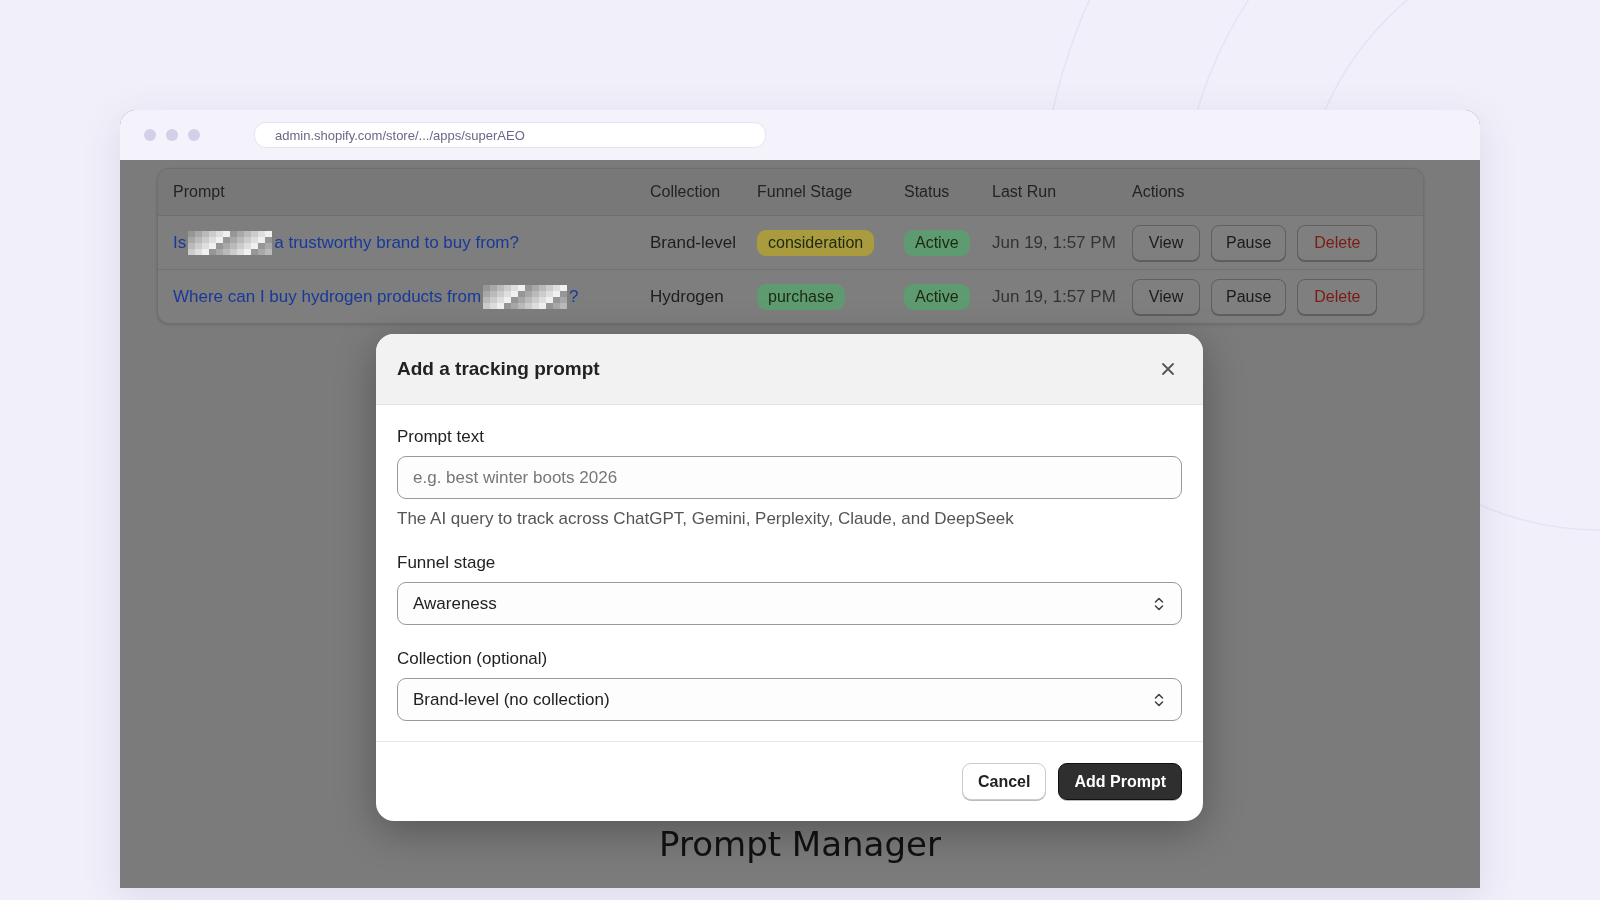 This screenshot has width=1600, height=900. I want to click on column-header: Actions, so click(1159, 192).